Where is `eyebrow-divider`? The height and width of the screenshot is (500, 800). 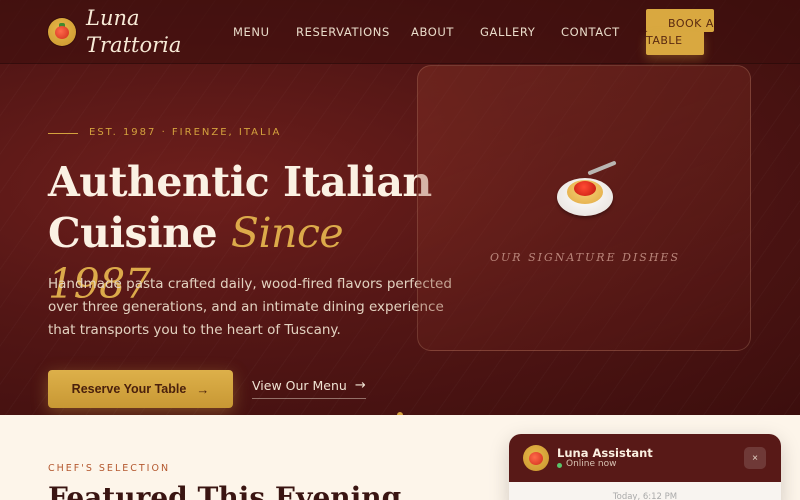
eyebrow-divider is located at coordinates (63, 133).